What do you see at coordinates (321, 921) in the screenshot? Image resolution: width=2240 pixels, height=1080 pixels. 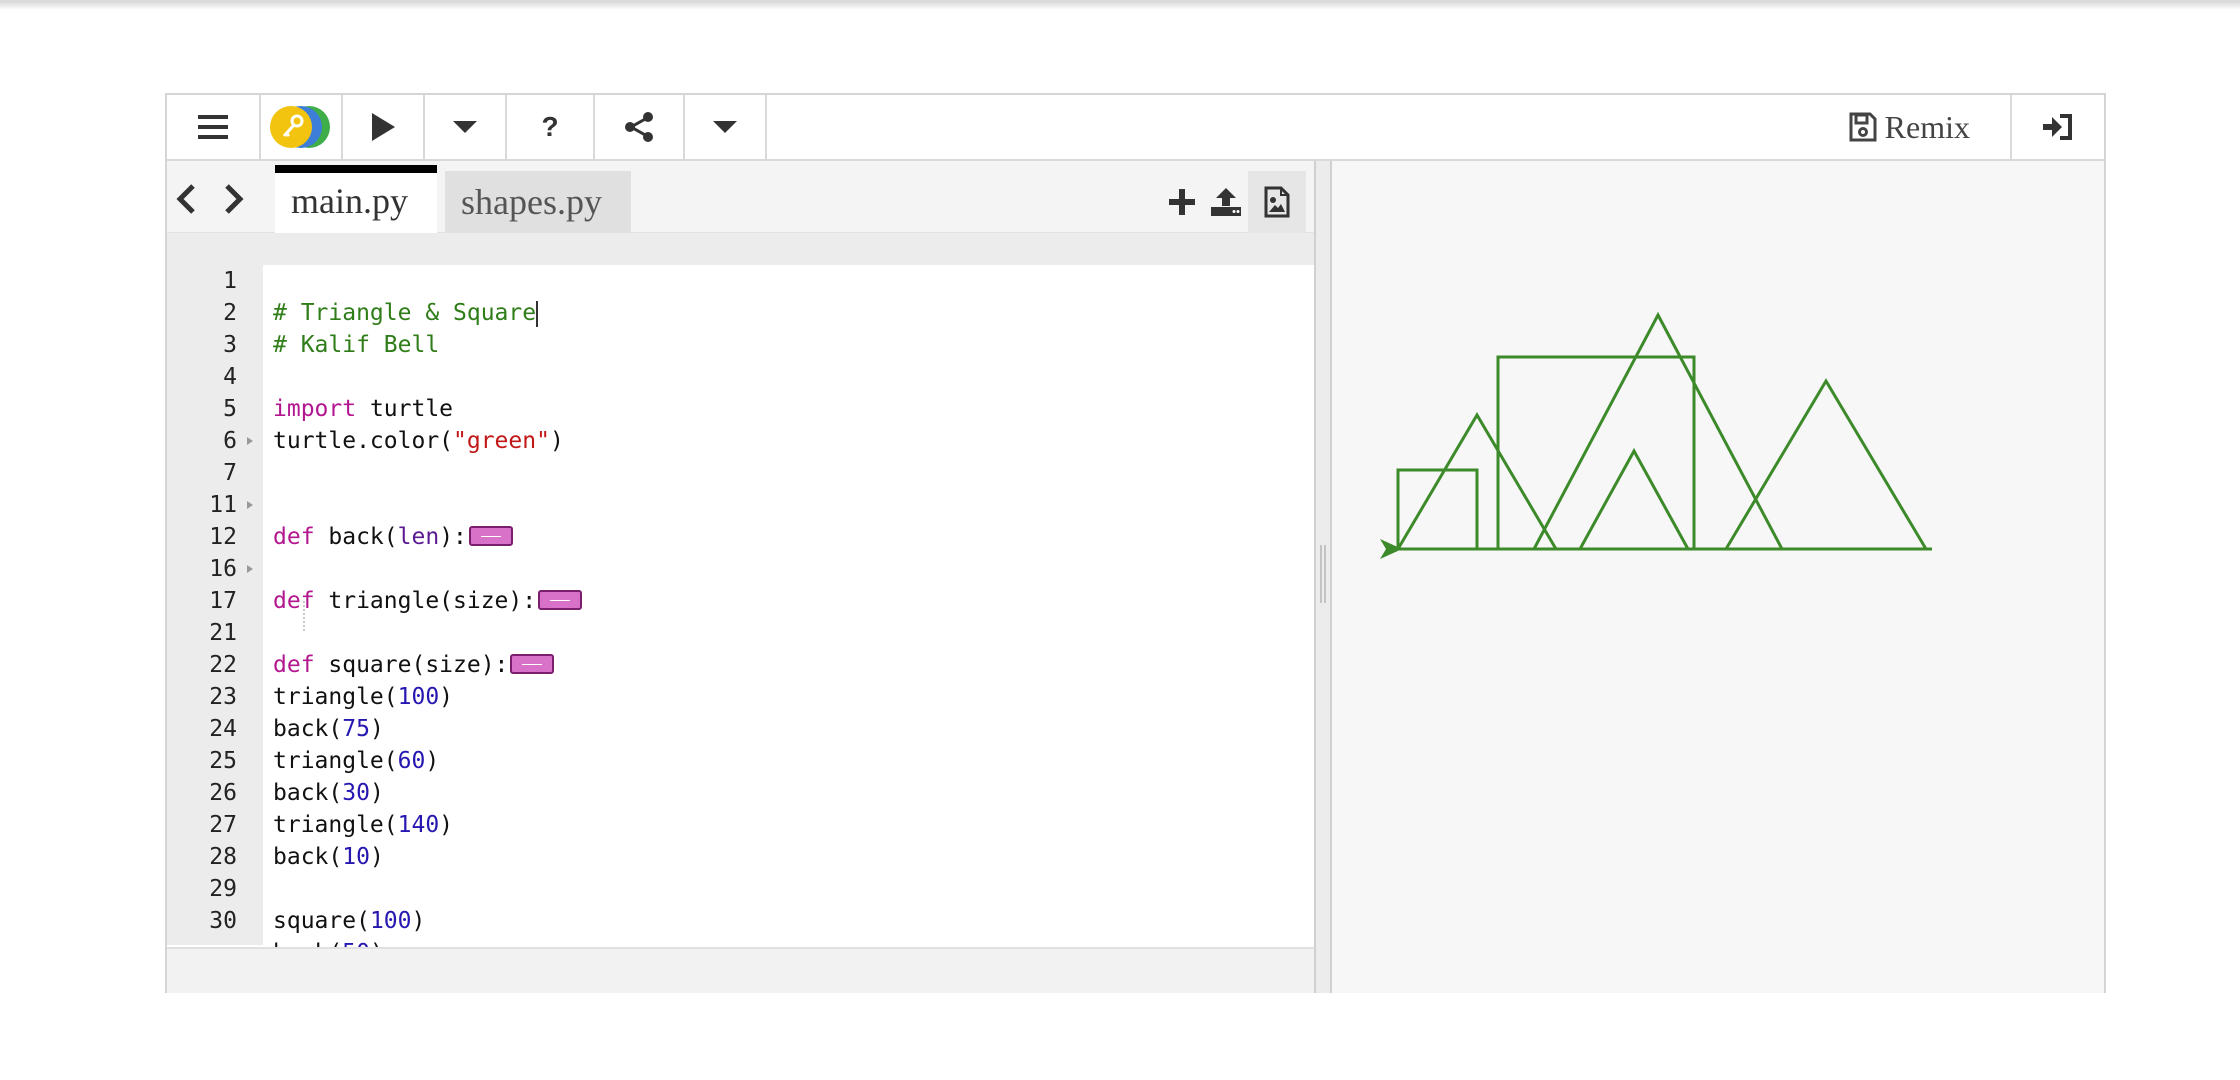 I see `code-text: square(` at bounding box center [321, 921].